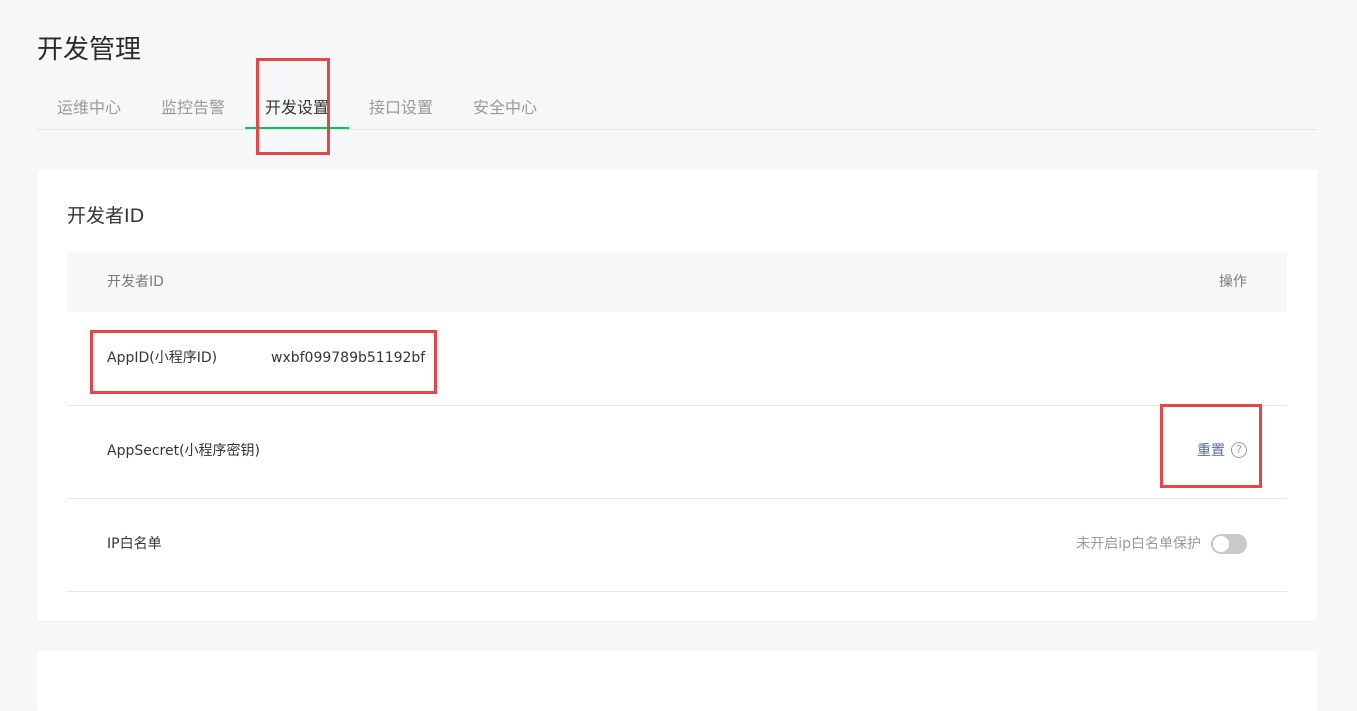 This screenshot has height=711, width=1357. Describe the element at coordinates (1221, 544) in the screenshot. I see `toggle-knob` at that location.